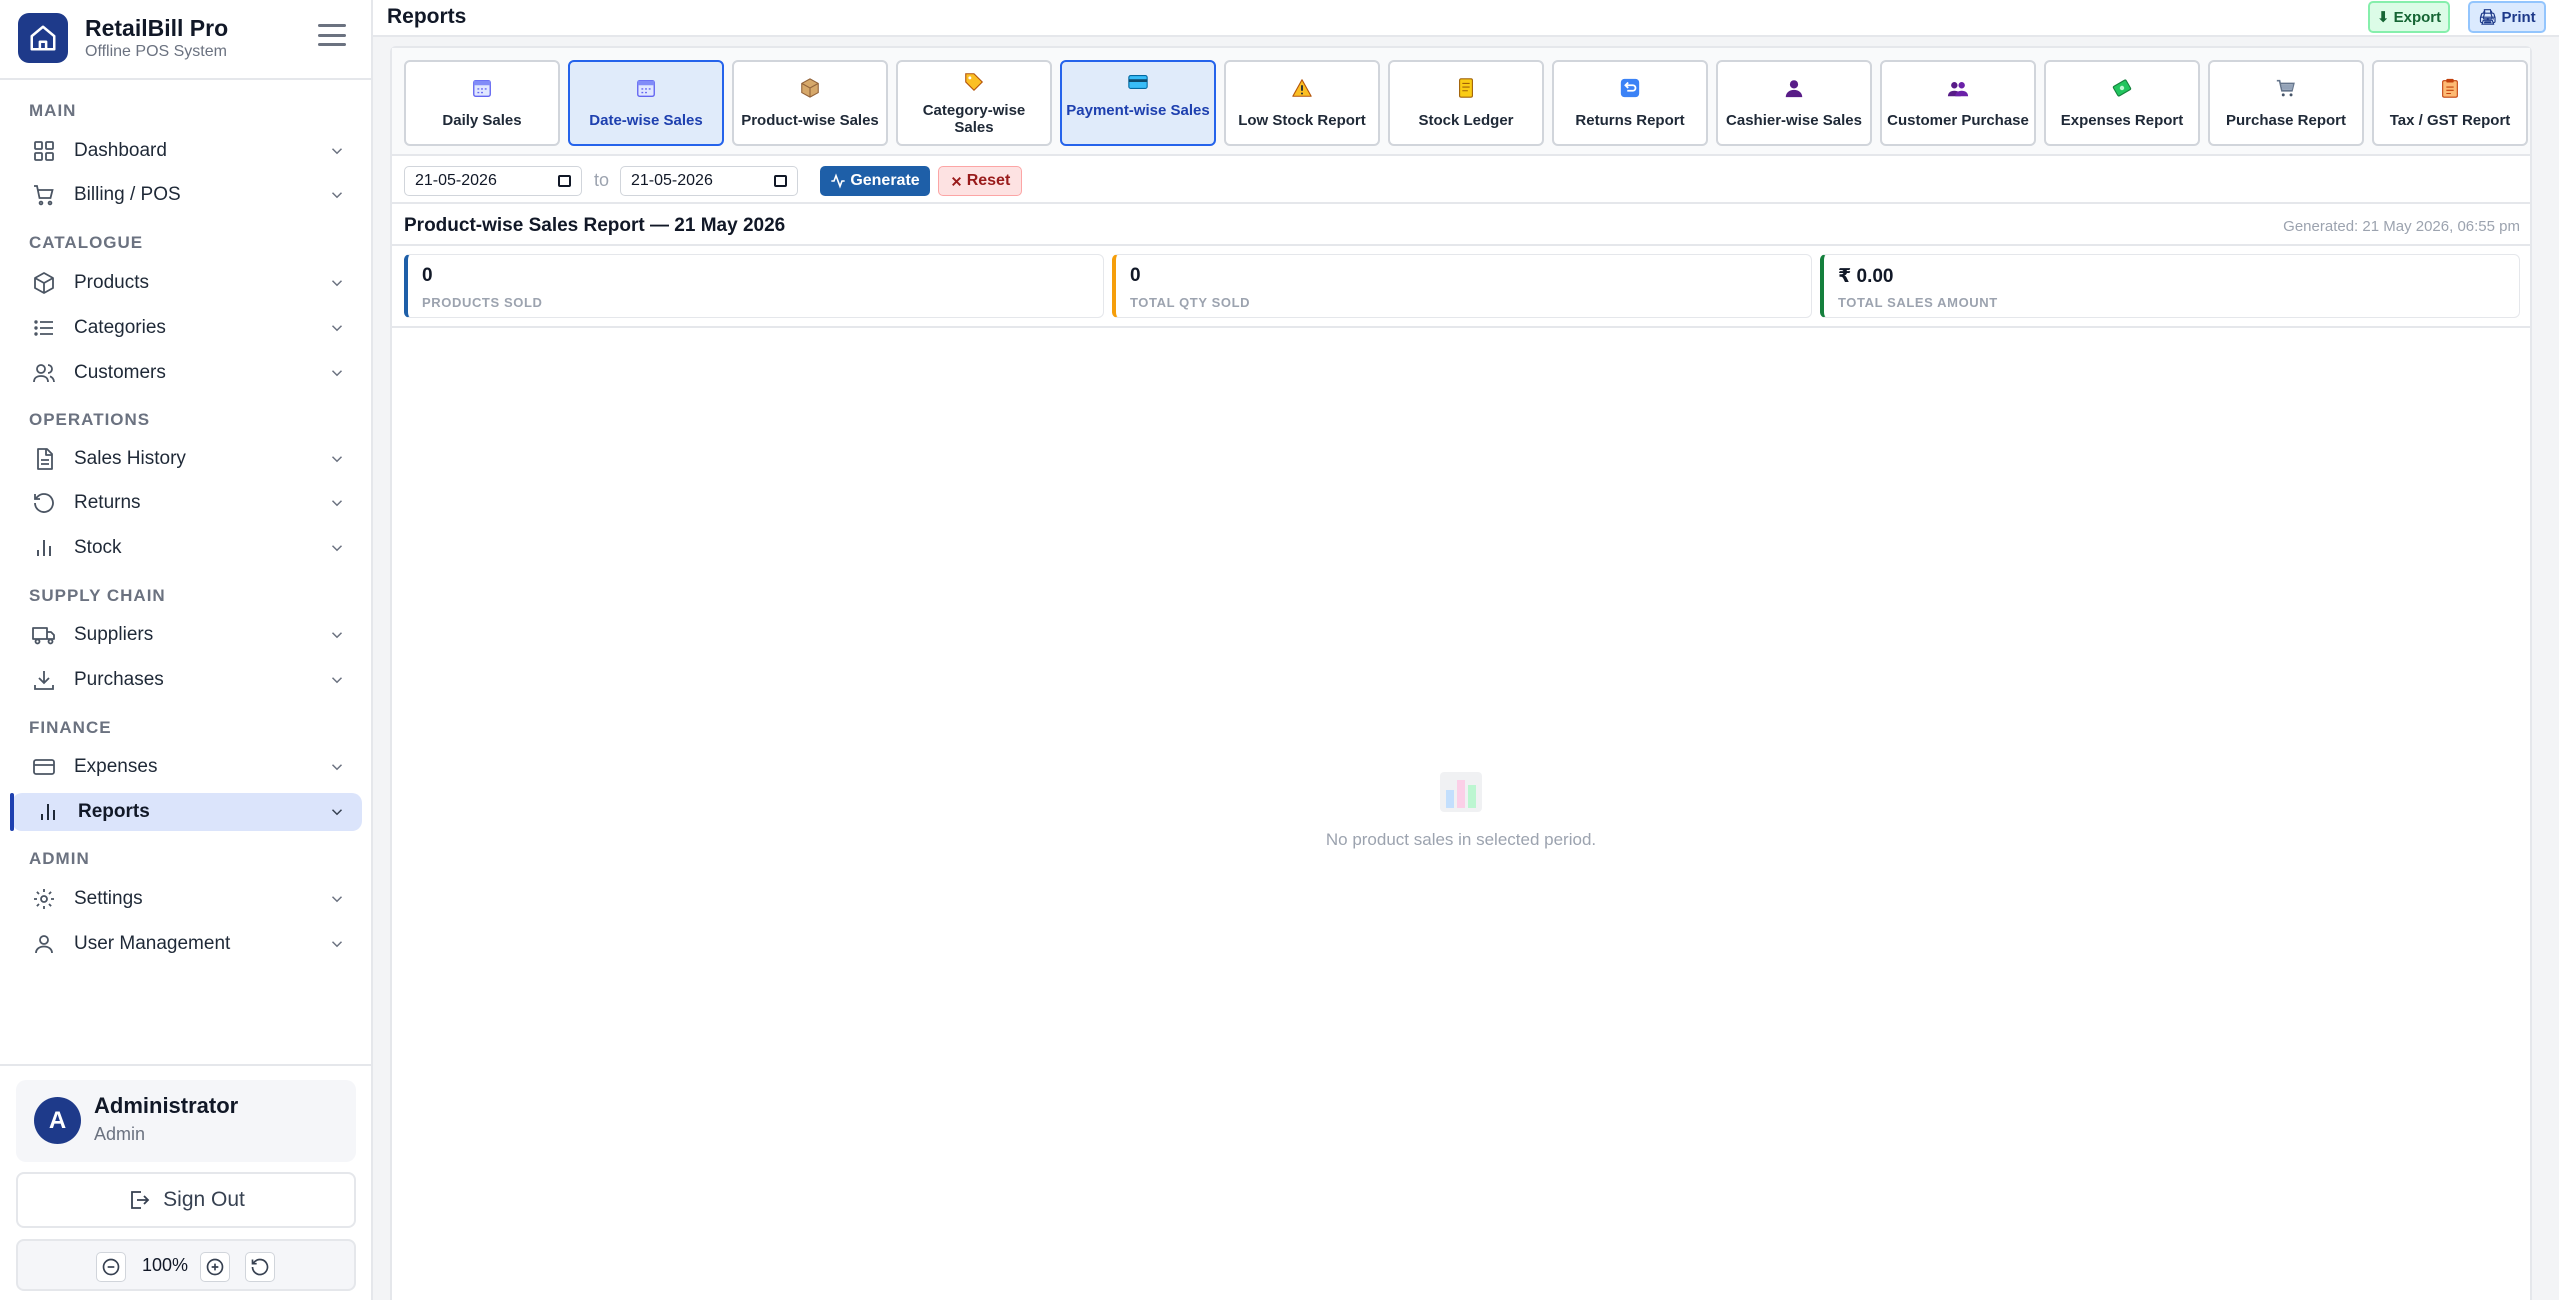 The image size is (2559, 1300). I want to click on sidebar-item-reports: Reports, so click(186, 812).